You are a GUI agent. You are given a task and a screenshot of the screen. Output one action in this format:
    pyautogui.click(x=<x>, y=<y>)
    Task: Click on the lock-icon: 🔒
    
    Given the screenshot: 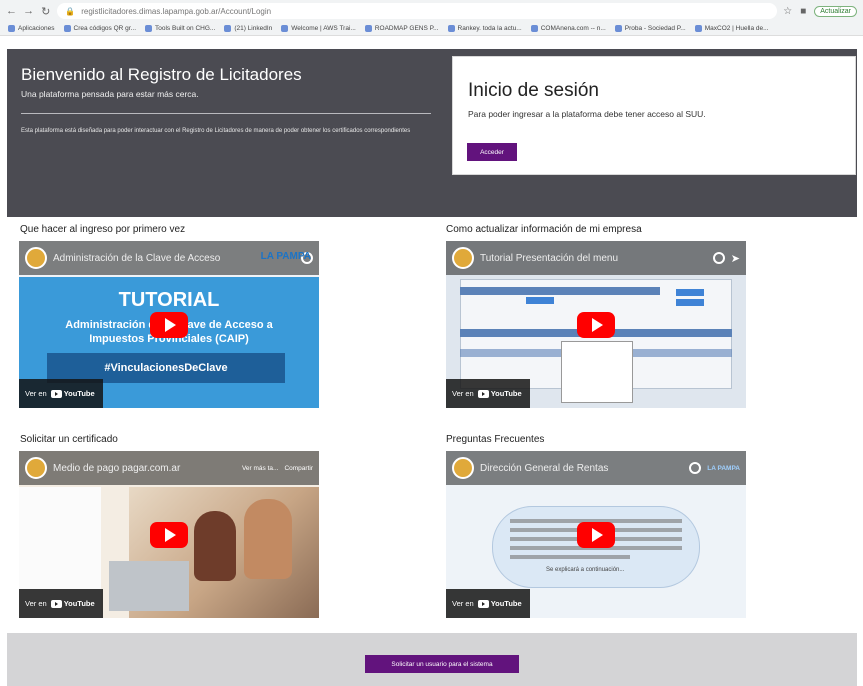 What is the action you would take?
    pyautogui.click(x=70, y=11)
    